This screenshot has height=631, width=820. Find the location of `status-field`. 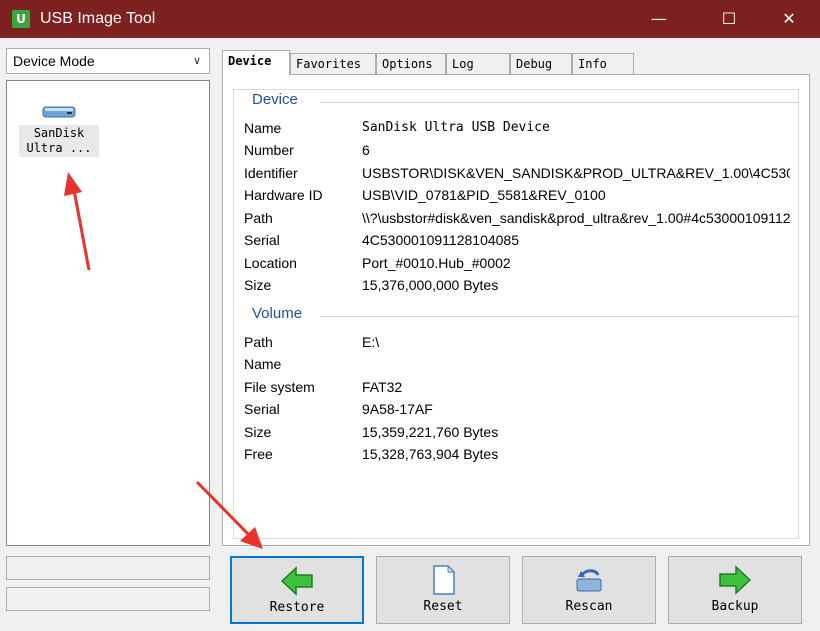

status-field is located at coordinates (108, 568).